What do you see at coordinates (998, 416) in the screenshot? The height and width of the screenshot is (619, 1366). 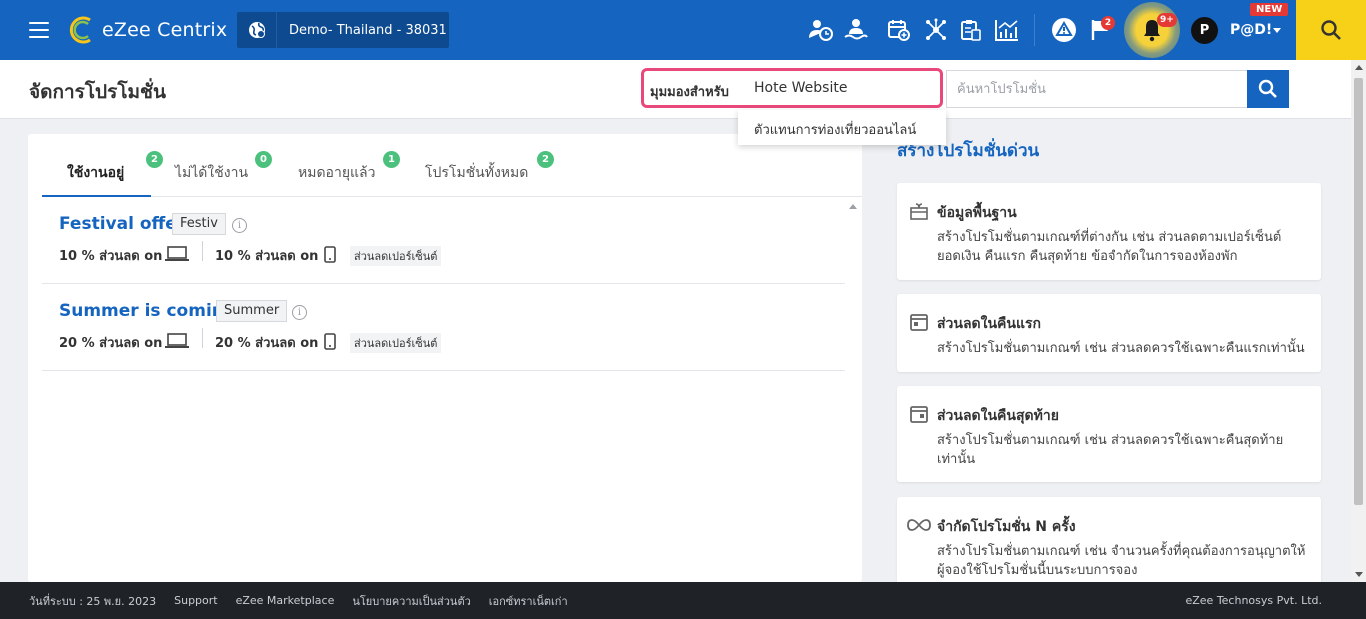 I see `quick-card-title: ส่วนลดในคืนสุดท้าย` at bounding box center [998, 416].